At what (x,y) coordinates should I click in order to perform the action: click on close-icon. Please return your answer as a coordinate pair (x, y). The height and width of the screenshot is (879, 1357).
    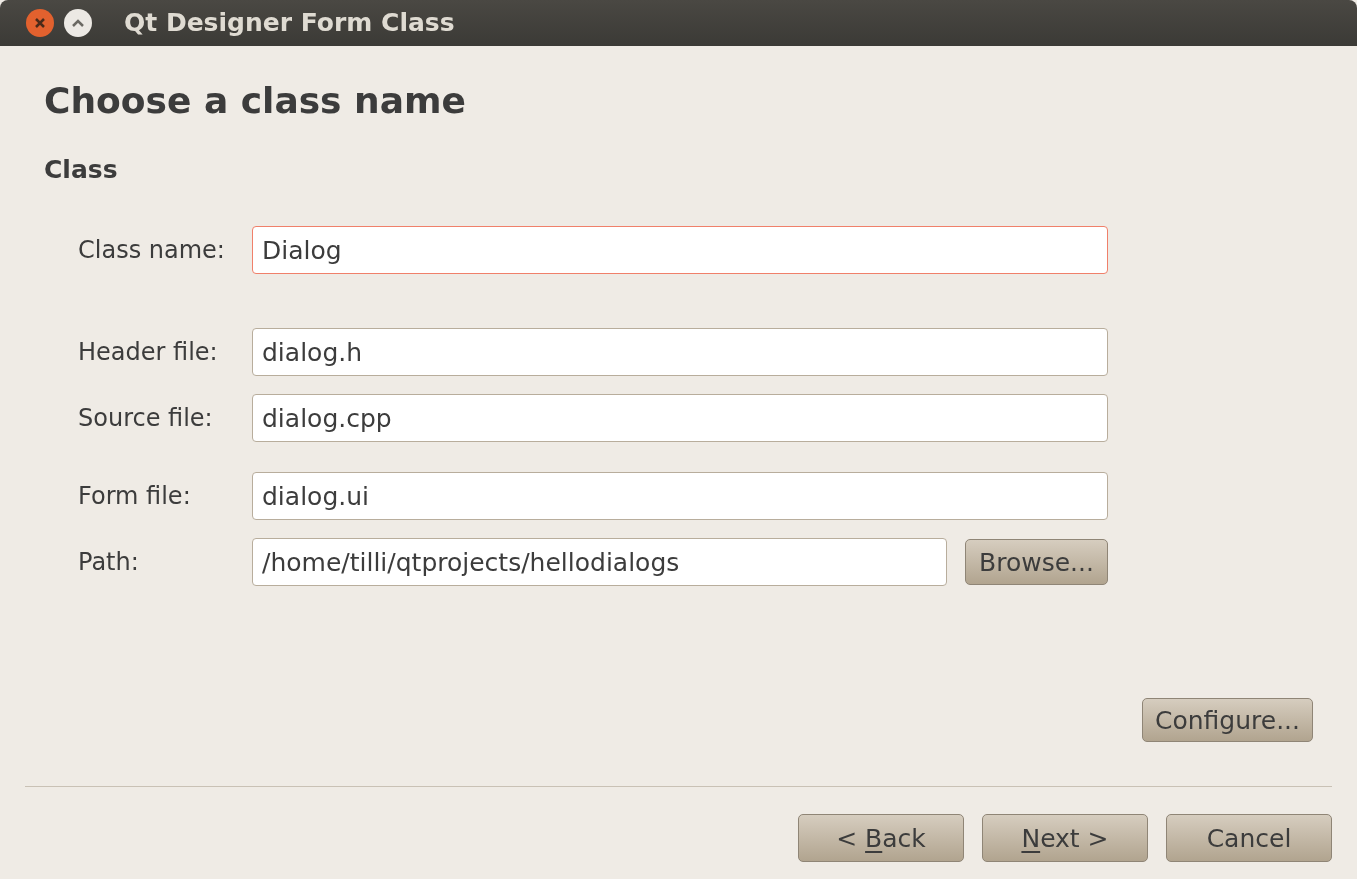
    Looking at the image, I should click on (40, 23).